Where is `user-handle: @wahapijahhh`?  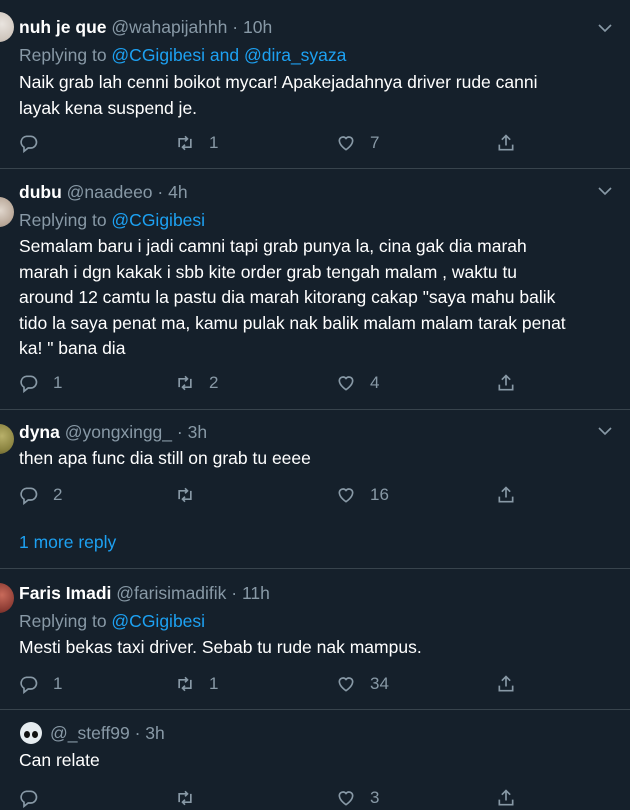 user-handle: @wahapijahhh is located at coordinates (169, 27).